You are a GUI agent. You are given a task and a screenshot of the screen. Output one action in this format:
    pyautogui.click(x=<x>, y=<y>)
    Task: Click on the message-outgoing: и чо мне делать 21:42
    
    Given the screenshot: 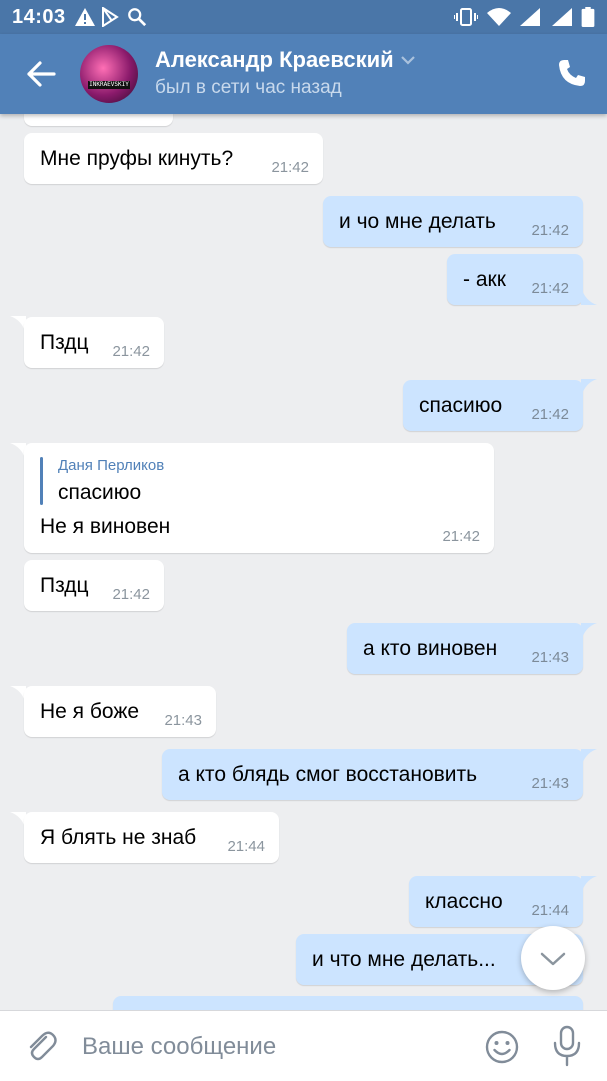 What is the action you would take?
    pyautogui.click(x=453, y=221)
    